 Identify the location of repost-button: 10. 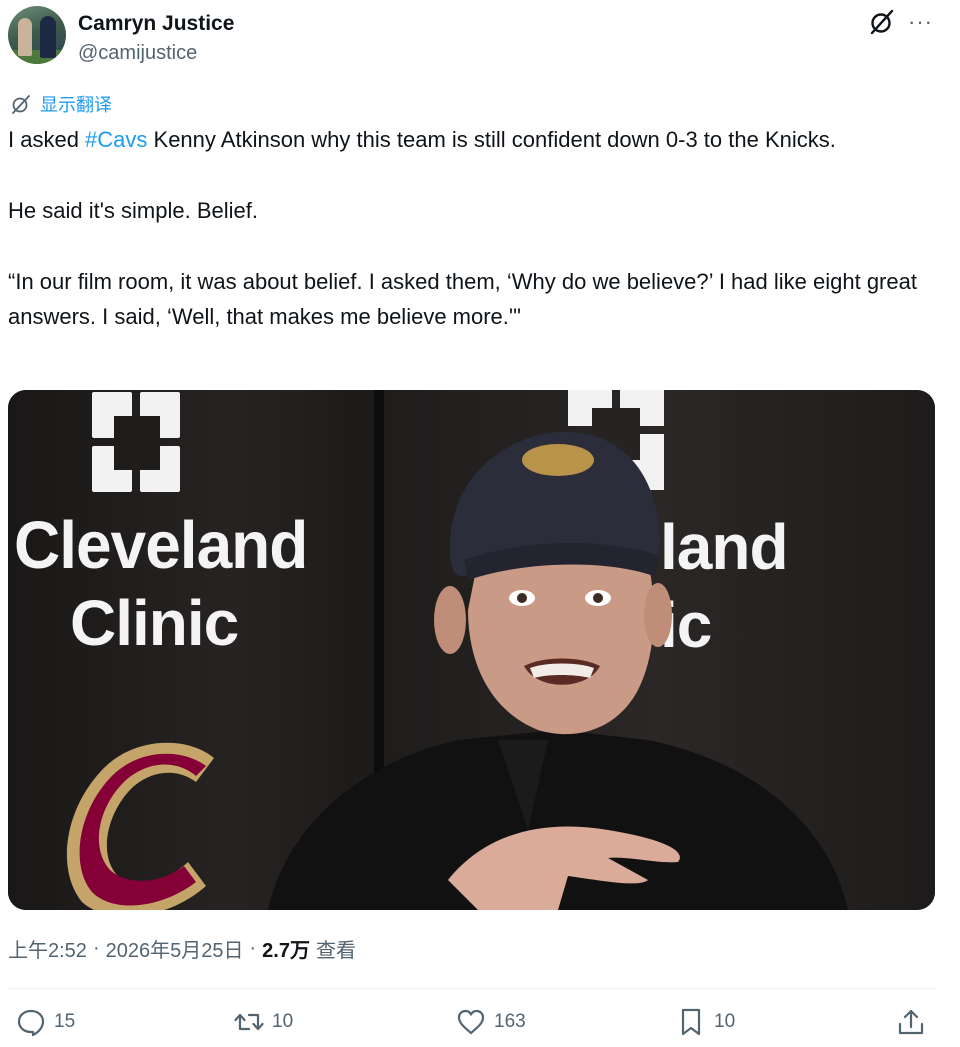
(263, 1022).